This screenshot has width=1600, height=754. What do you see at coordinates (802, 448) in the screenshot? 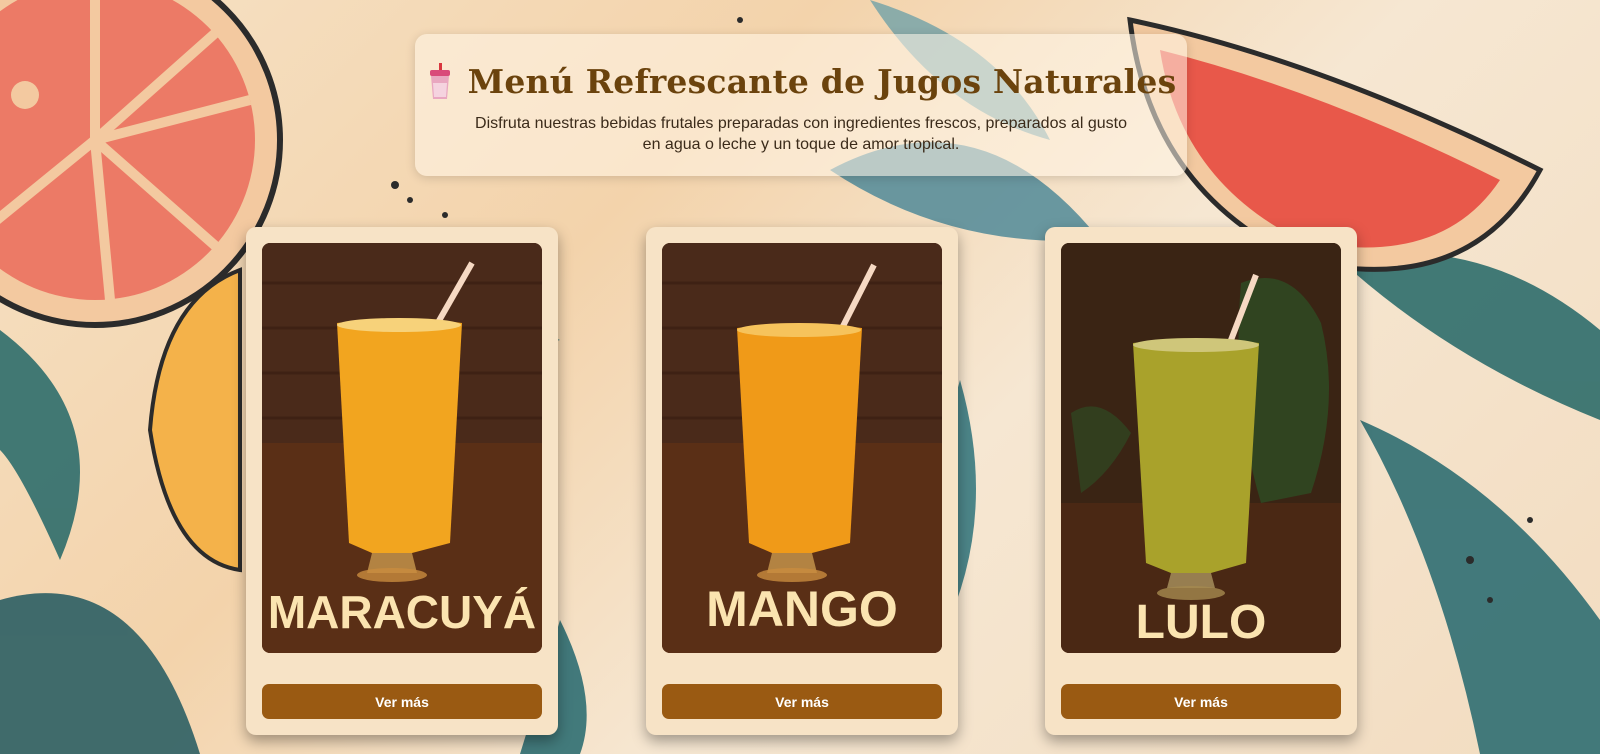
I see `juice-photo: MANGO` at bounding box center [802, 448].